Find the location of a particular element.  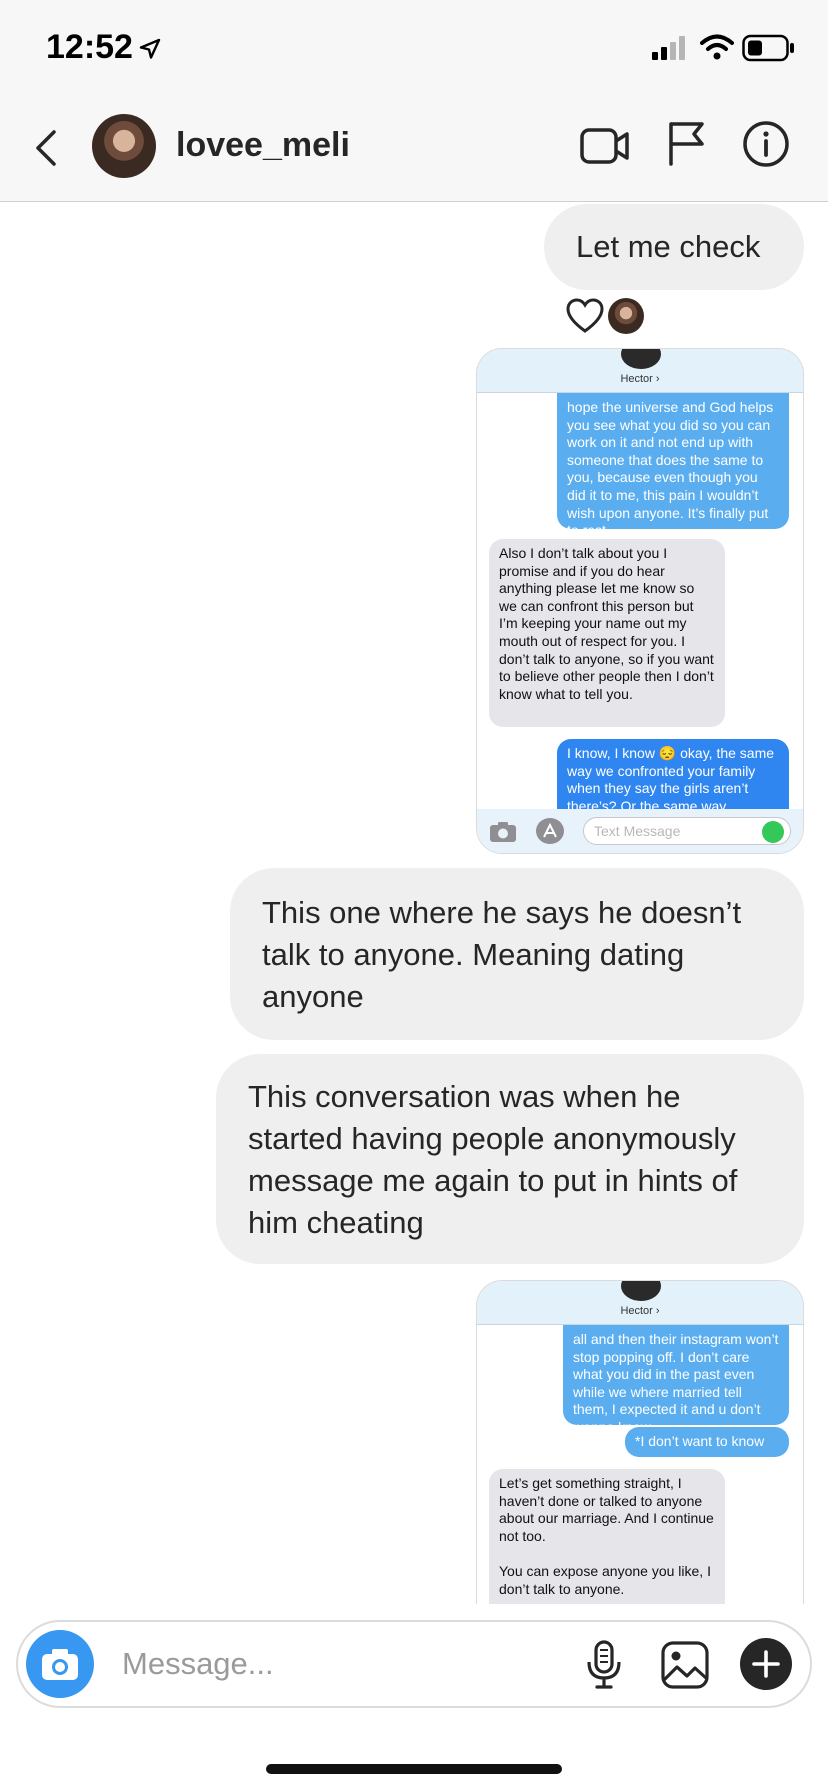

status-time: 12:52 is located at coordinates (89, 47).